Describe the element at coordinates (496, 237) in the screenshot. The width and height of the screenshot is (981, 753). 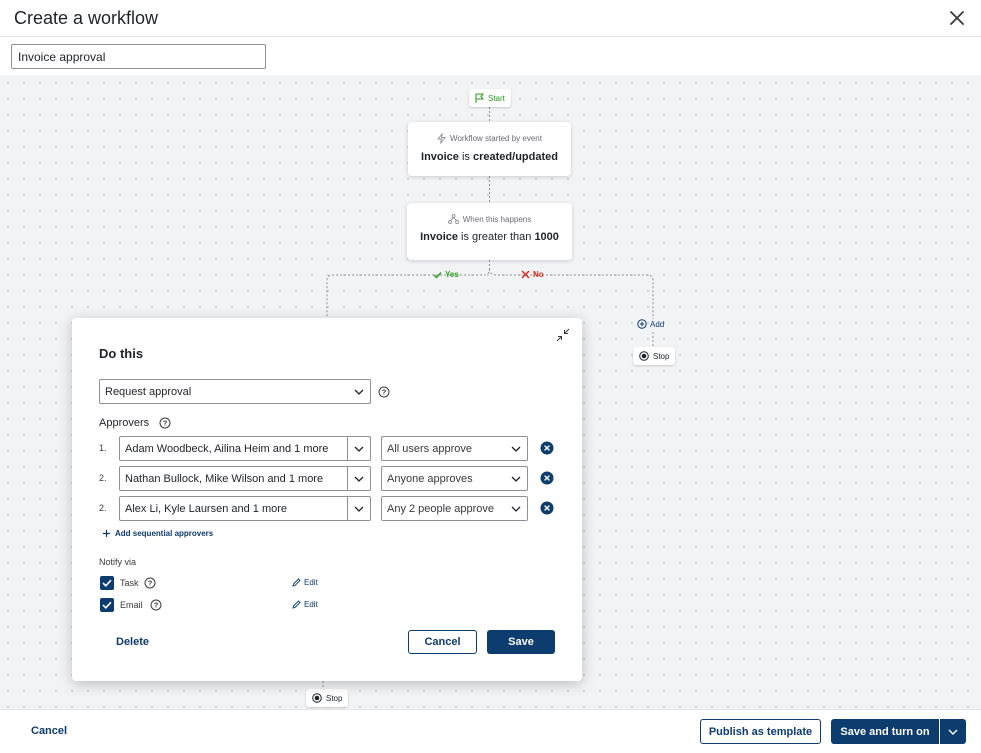
I see `condition-operator: is greater than` at that location.